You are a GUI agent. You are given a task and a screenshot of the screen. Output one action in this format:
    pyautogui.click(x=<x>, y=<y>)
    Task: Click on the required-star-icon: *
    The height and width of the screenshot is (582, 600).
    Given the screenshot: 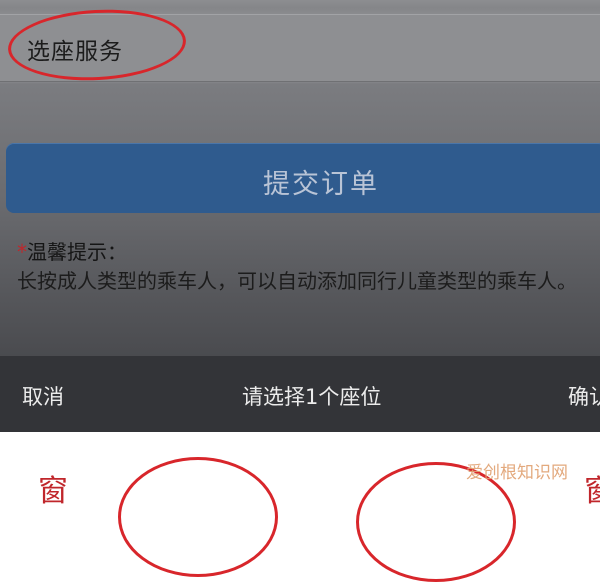 What is the action you would take?
    pyautogui.click(x=22, y=252)
    